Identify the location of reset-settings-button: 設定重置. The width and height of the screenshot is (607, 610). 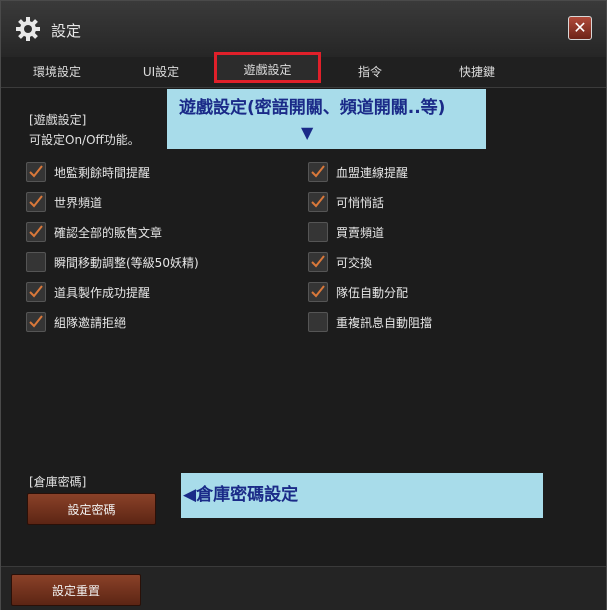
(76, 590).